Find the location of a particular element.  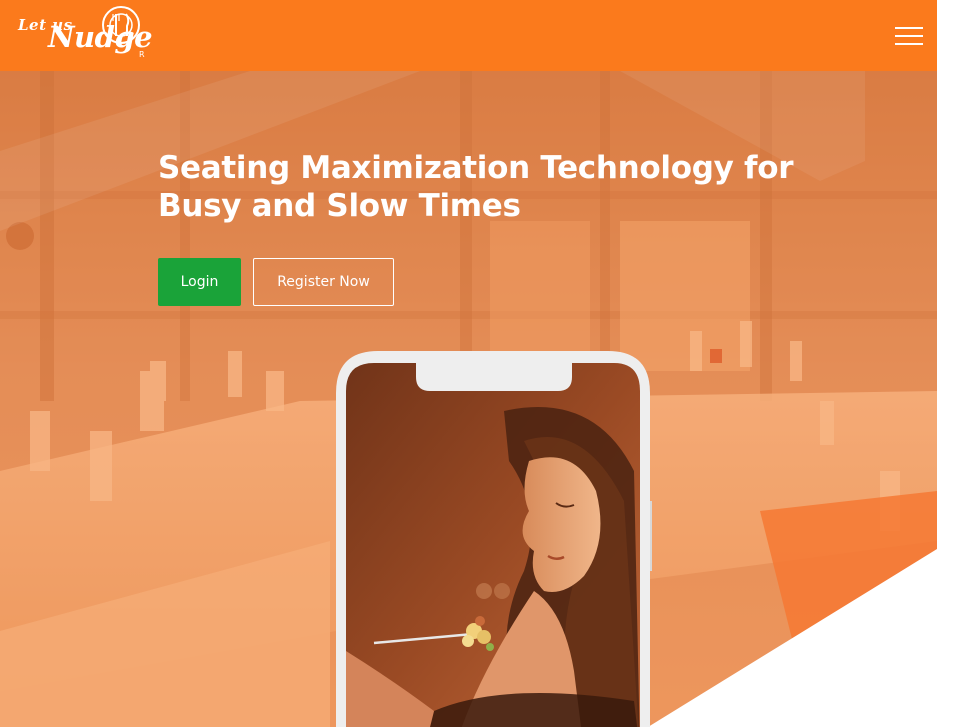

hamburger-menu-icon is located at coordinates (909, 36).